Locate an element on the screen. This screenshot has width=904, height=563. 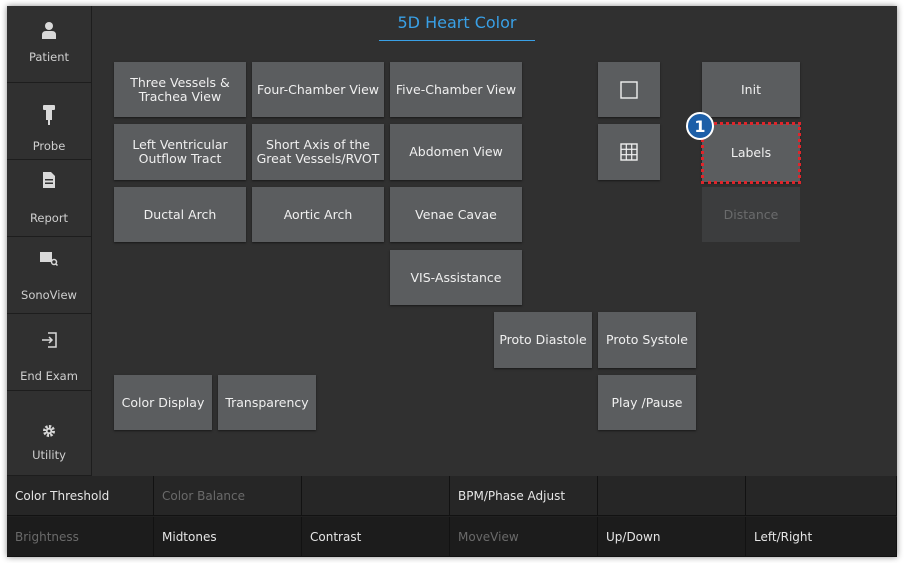
proto-diastole-button: Proto Diastole is located at coordinates (543, 340).